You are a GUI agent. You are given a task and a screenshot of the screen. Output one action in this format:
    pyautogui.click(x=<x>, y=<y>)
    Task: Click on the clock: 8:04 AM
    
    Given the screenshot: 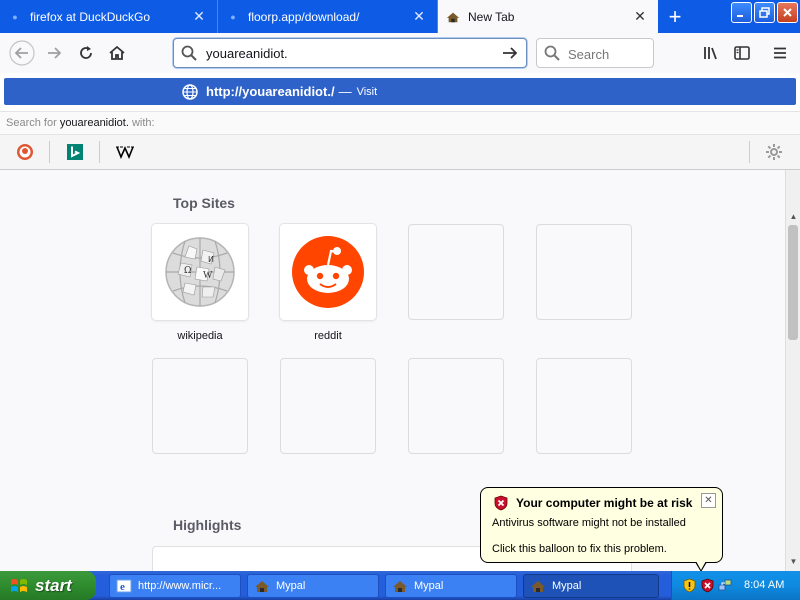 What is the action you would take?
    pyautogui.click(x=764, y=585)
    